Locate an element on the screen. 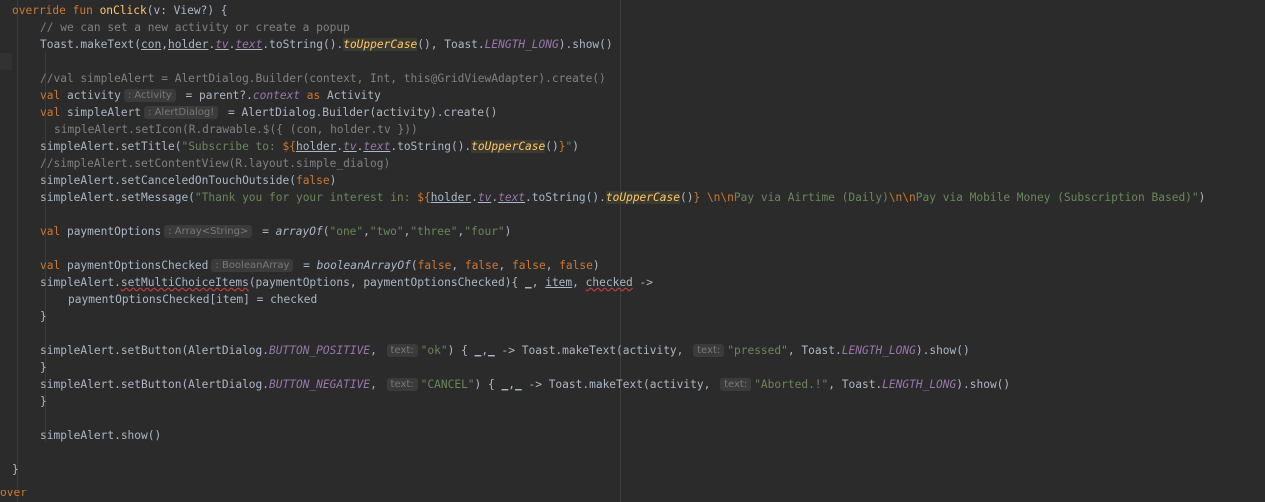 The image size is (1265, 502). code-token: BUTTON_POSITIVE is located at coordinates (320, 350).